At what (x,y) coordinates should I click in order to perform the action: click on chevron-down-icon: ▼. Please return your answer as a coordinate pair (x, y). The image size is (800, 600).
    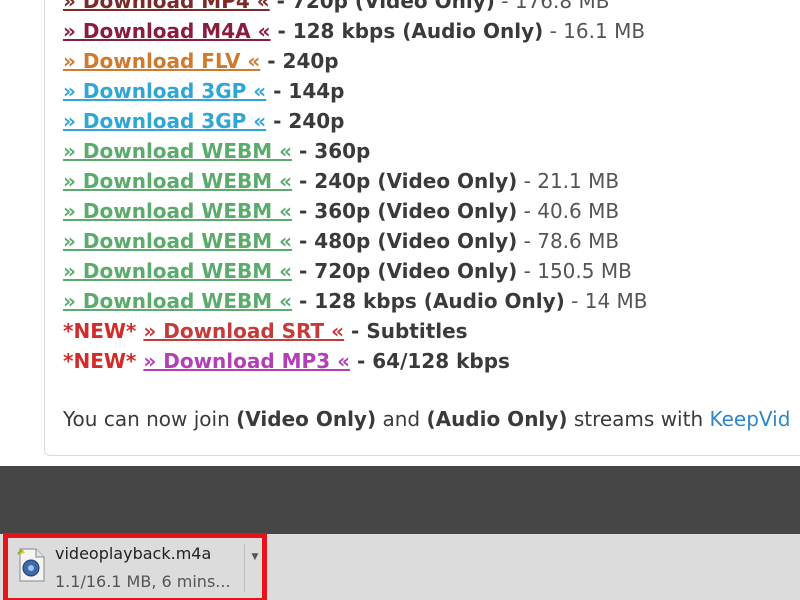
    Looking at the image, I should click on (255, 557).